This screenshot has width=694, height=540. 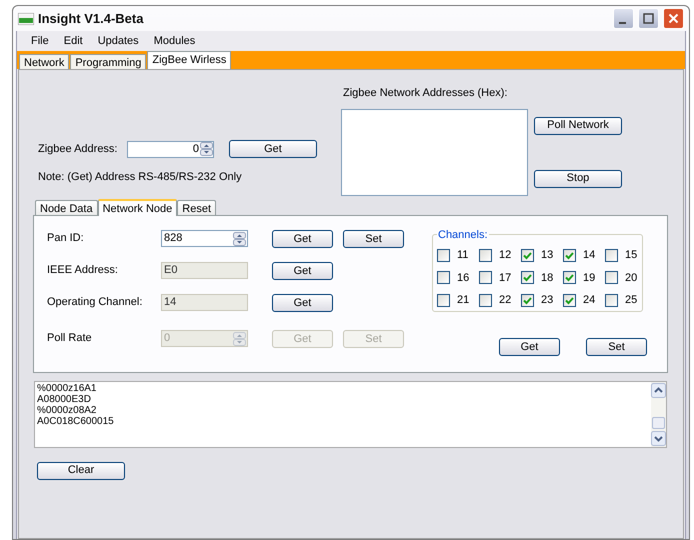 What do you see at coordinates (81, 471) in the screenshot?
I see `push-button: Clear` at bounding box center [81, 471].